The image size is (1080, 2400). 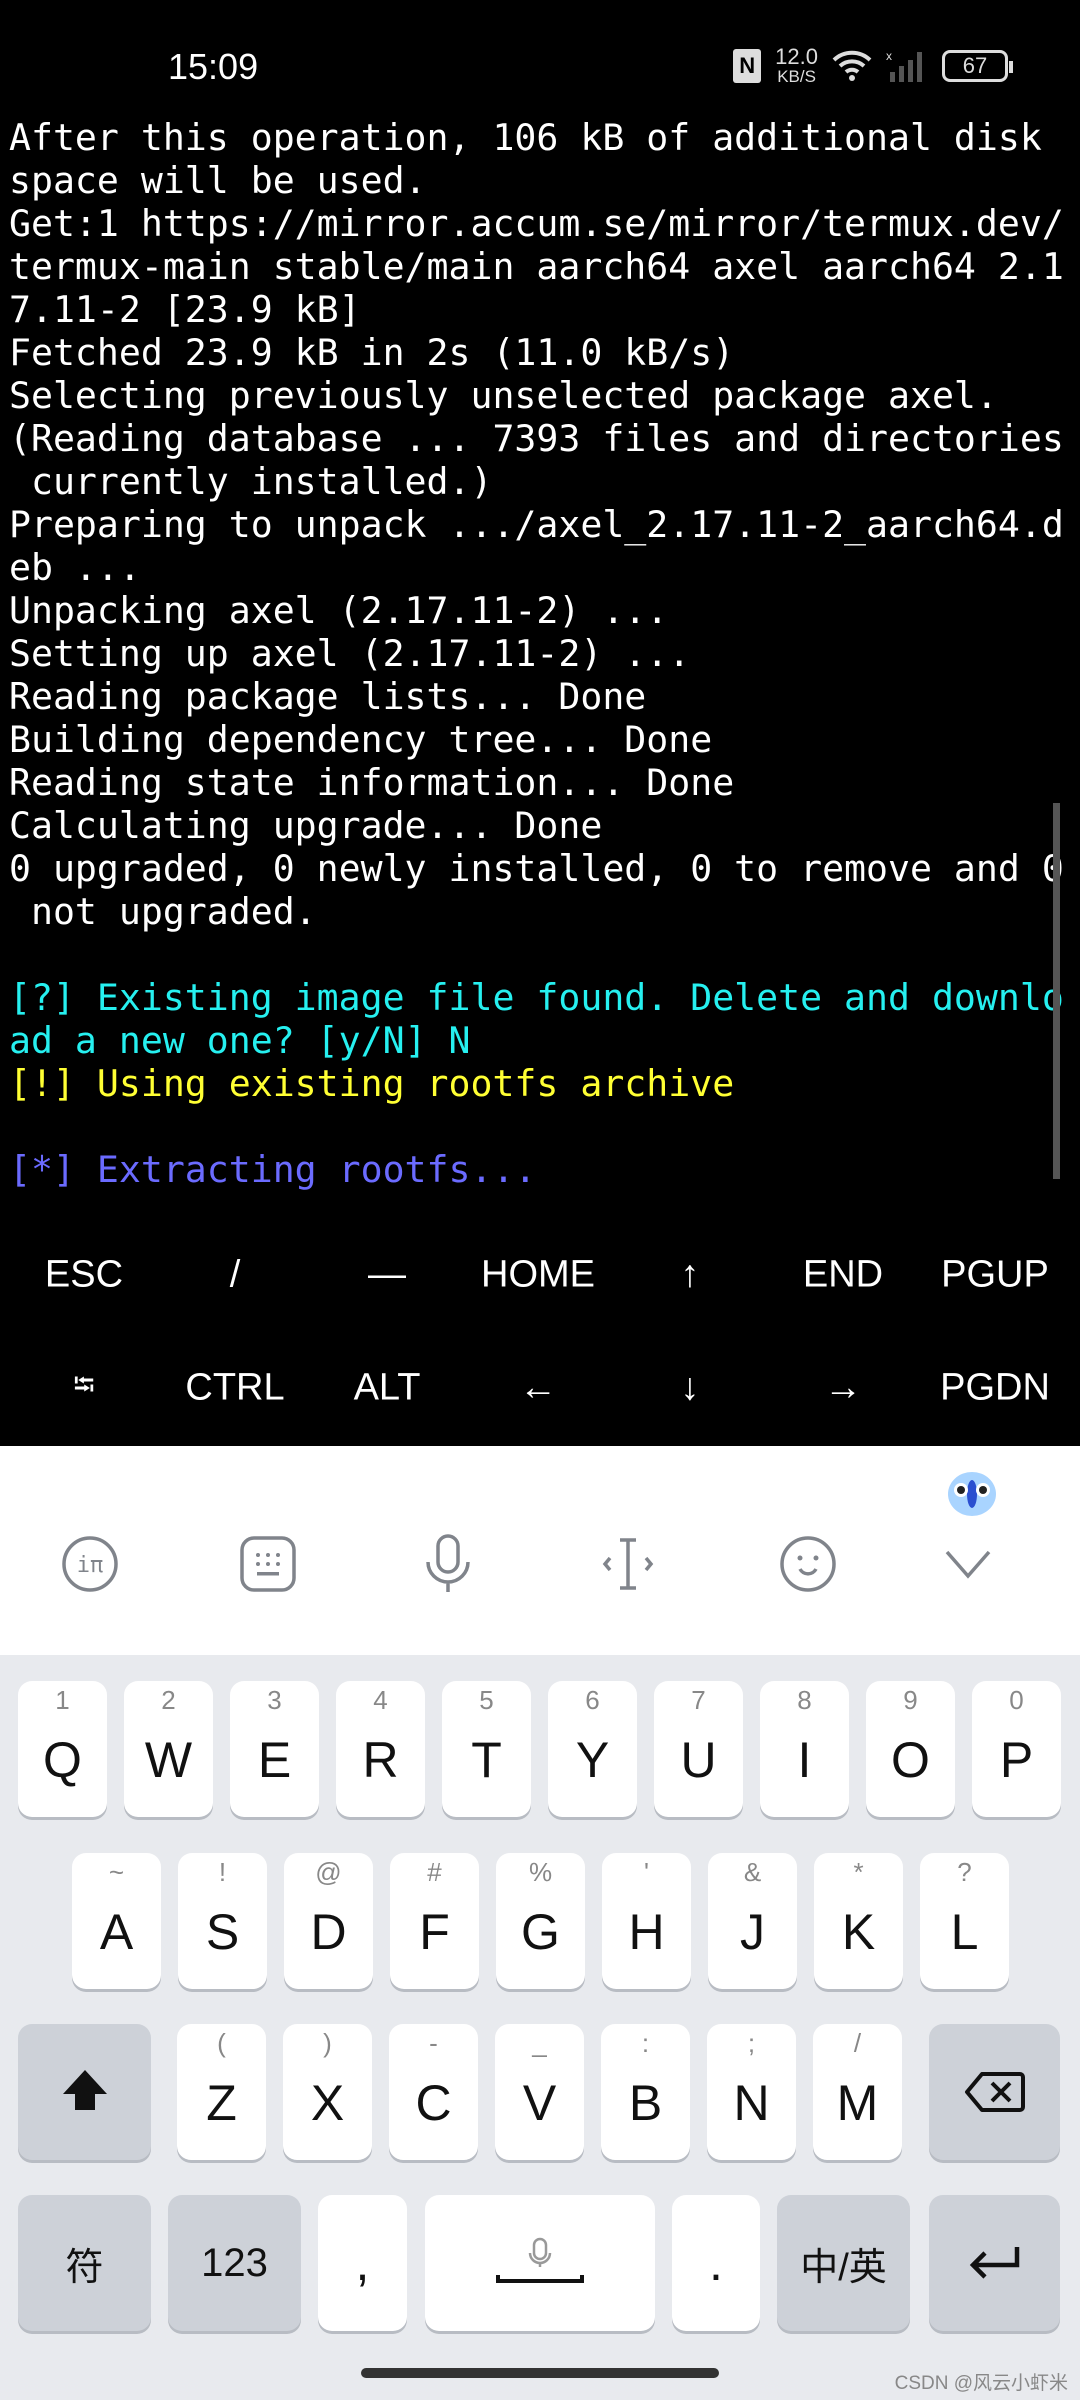 I want to click on extra-key: /, so click(x=235, y=1275).